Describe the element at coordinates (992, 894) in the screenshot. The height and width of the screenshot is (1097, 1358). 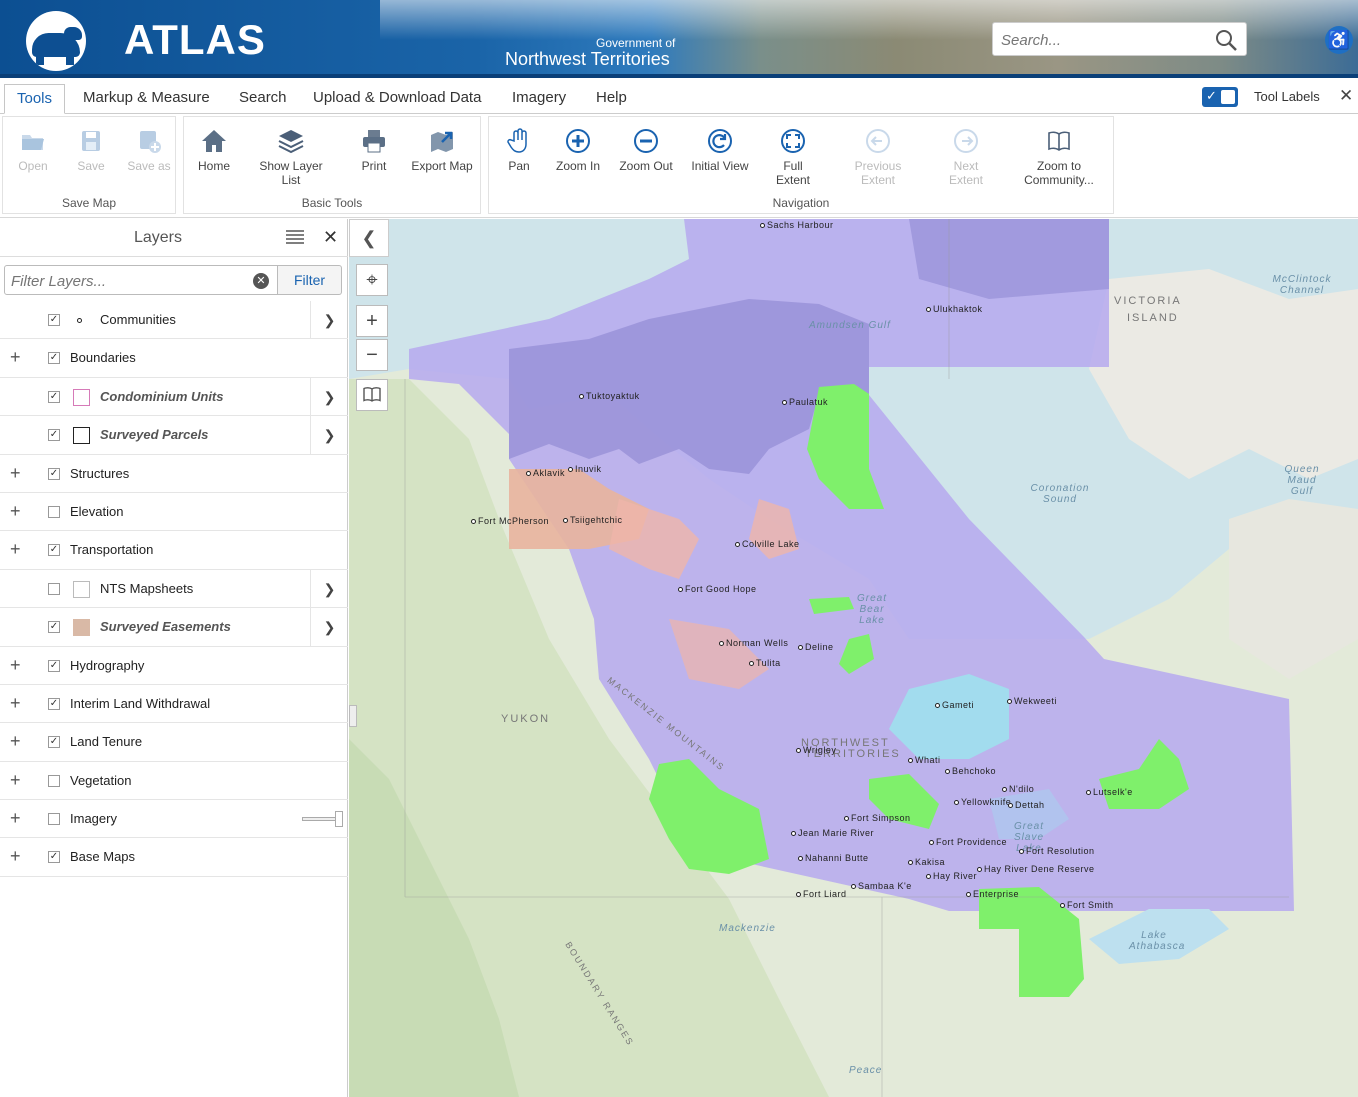
I see `community-label: Enterprise` at that location.